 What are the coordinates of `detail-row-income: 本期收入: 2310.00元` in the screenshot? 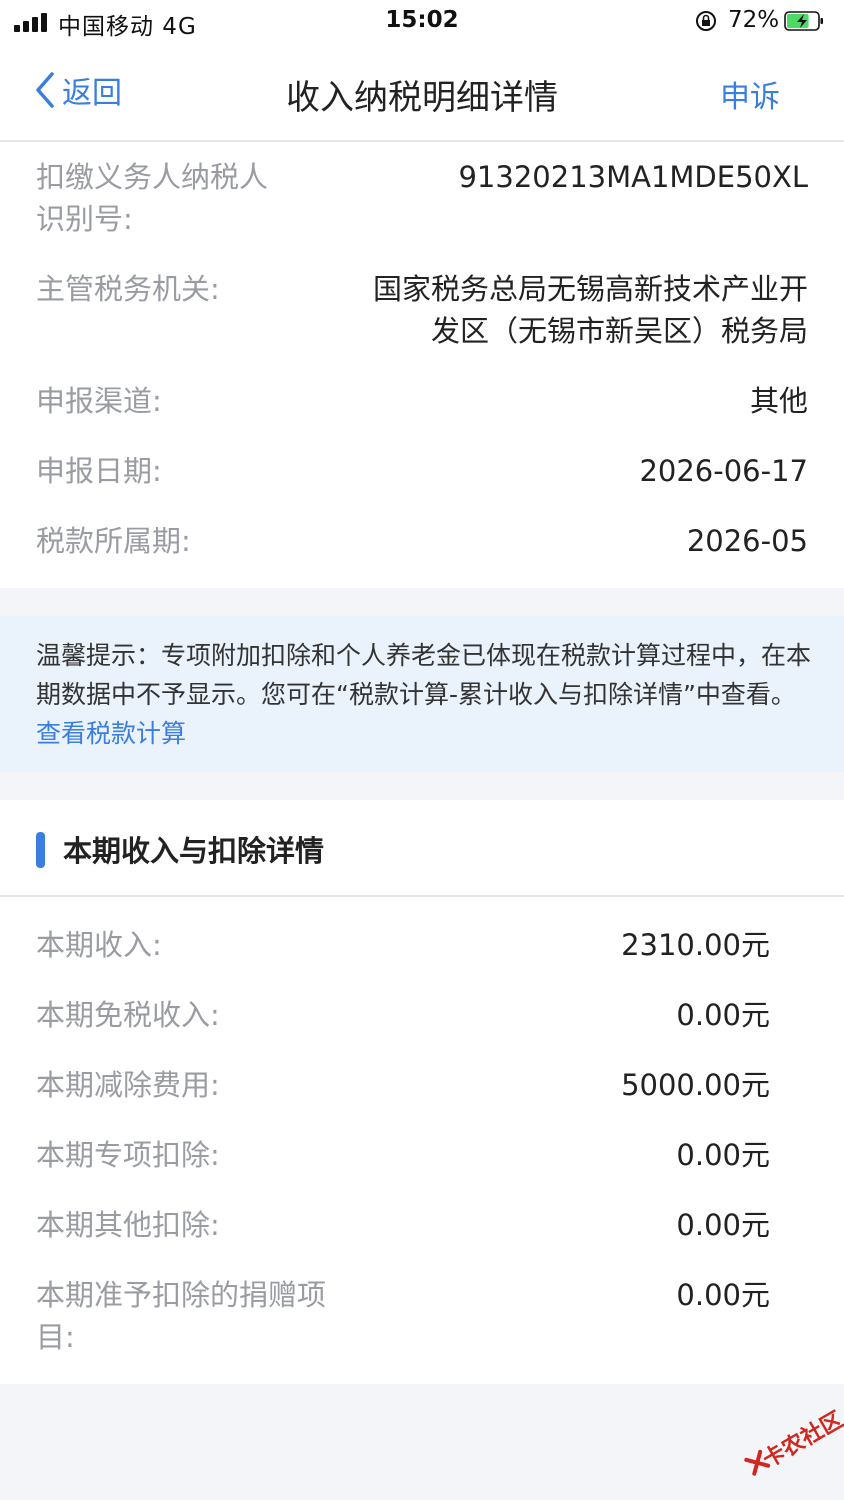 It's located at (403, 946).